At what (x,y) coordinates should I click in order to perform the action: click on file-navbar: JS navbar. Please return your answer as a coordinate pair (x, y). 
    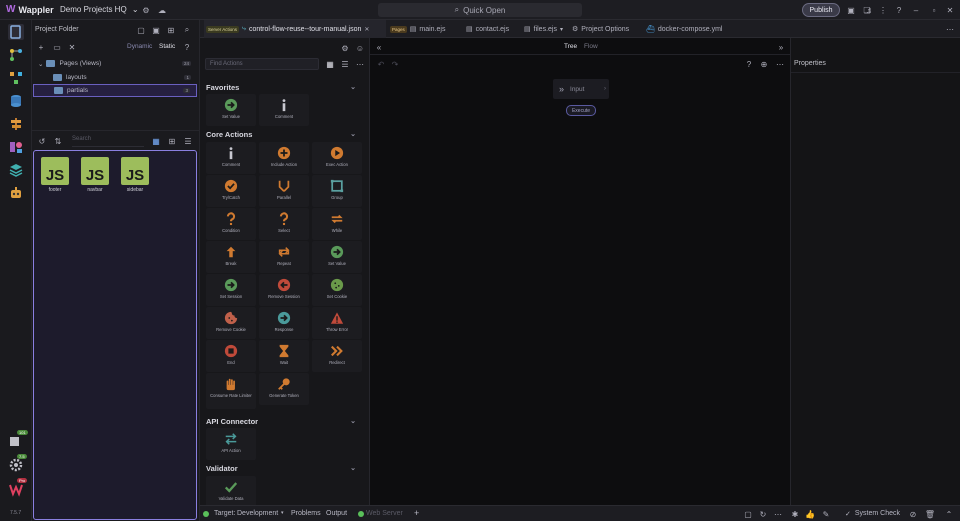
    Looking at the image, I should click on (95, 175).